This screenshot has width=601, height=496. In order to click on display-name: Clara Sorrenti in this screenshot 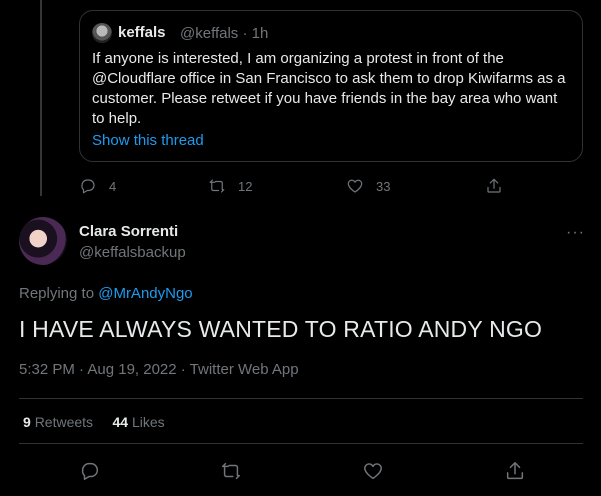, I will do `click(128, 231)`.